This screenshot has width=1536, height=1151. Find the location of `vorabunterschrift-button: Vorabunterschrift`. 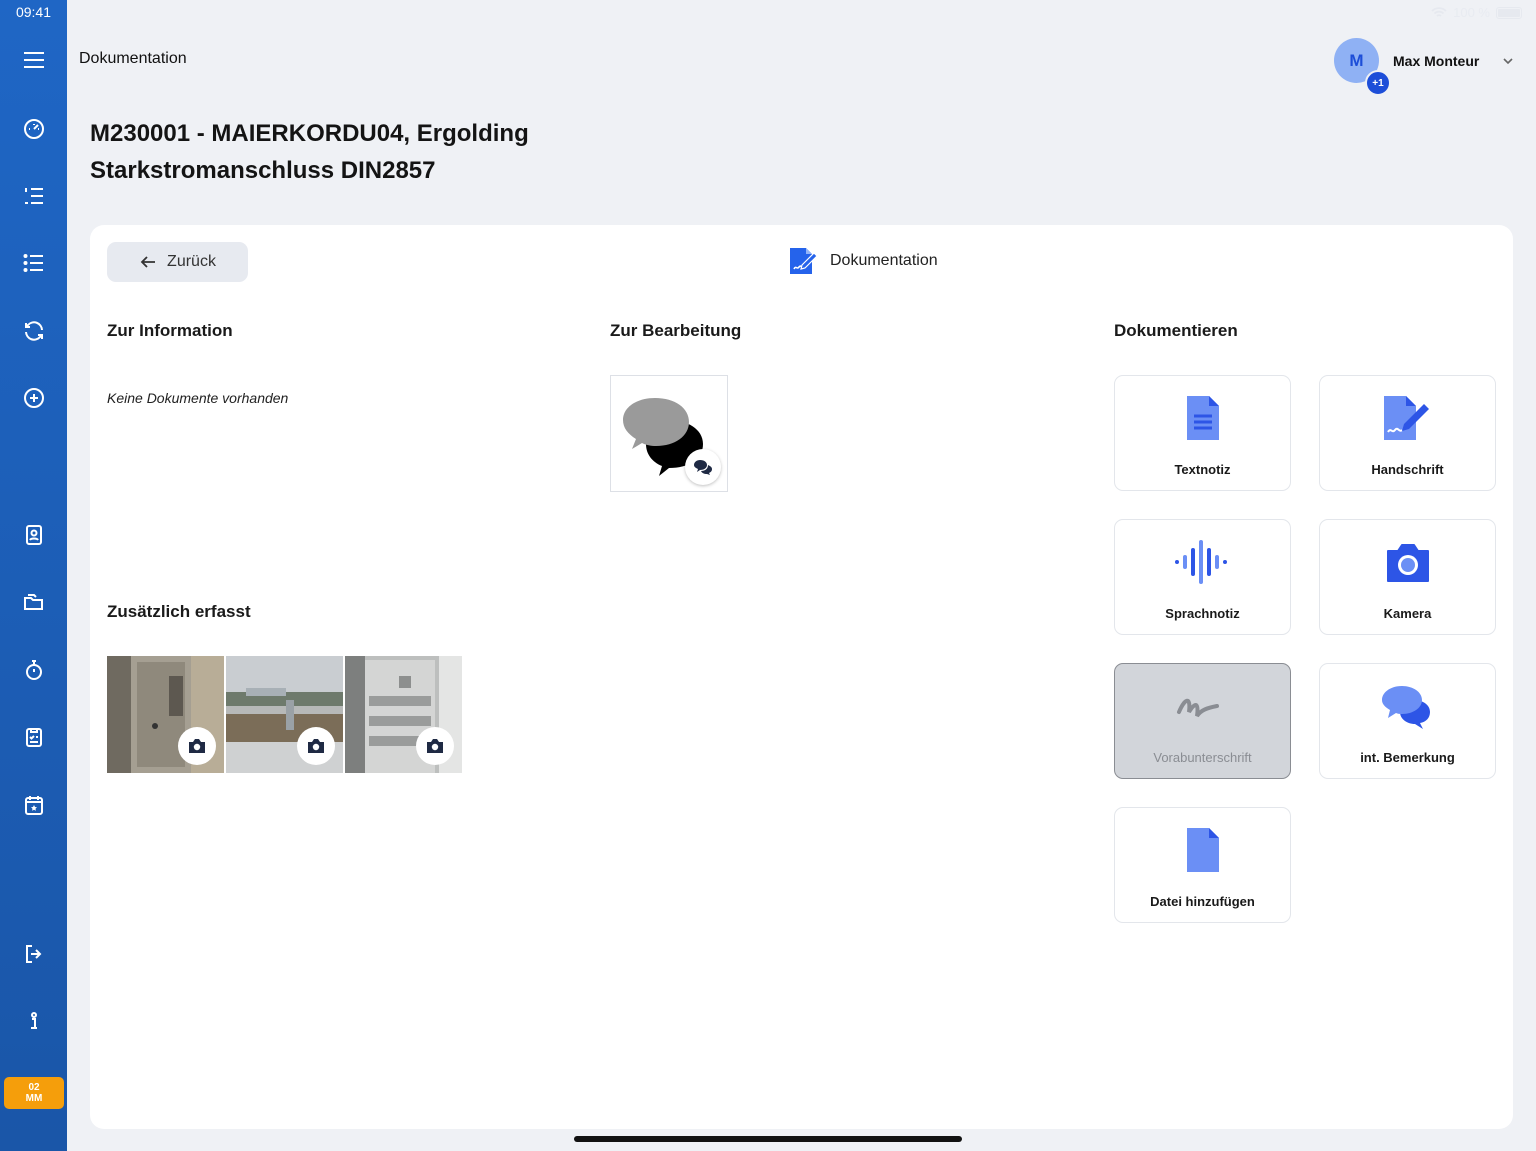

vorabunterschrift-button: Vorabunterschrift is located at coordinates (1202, 721).